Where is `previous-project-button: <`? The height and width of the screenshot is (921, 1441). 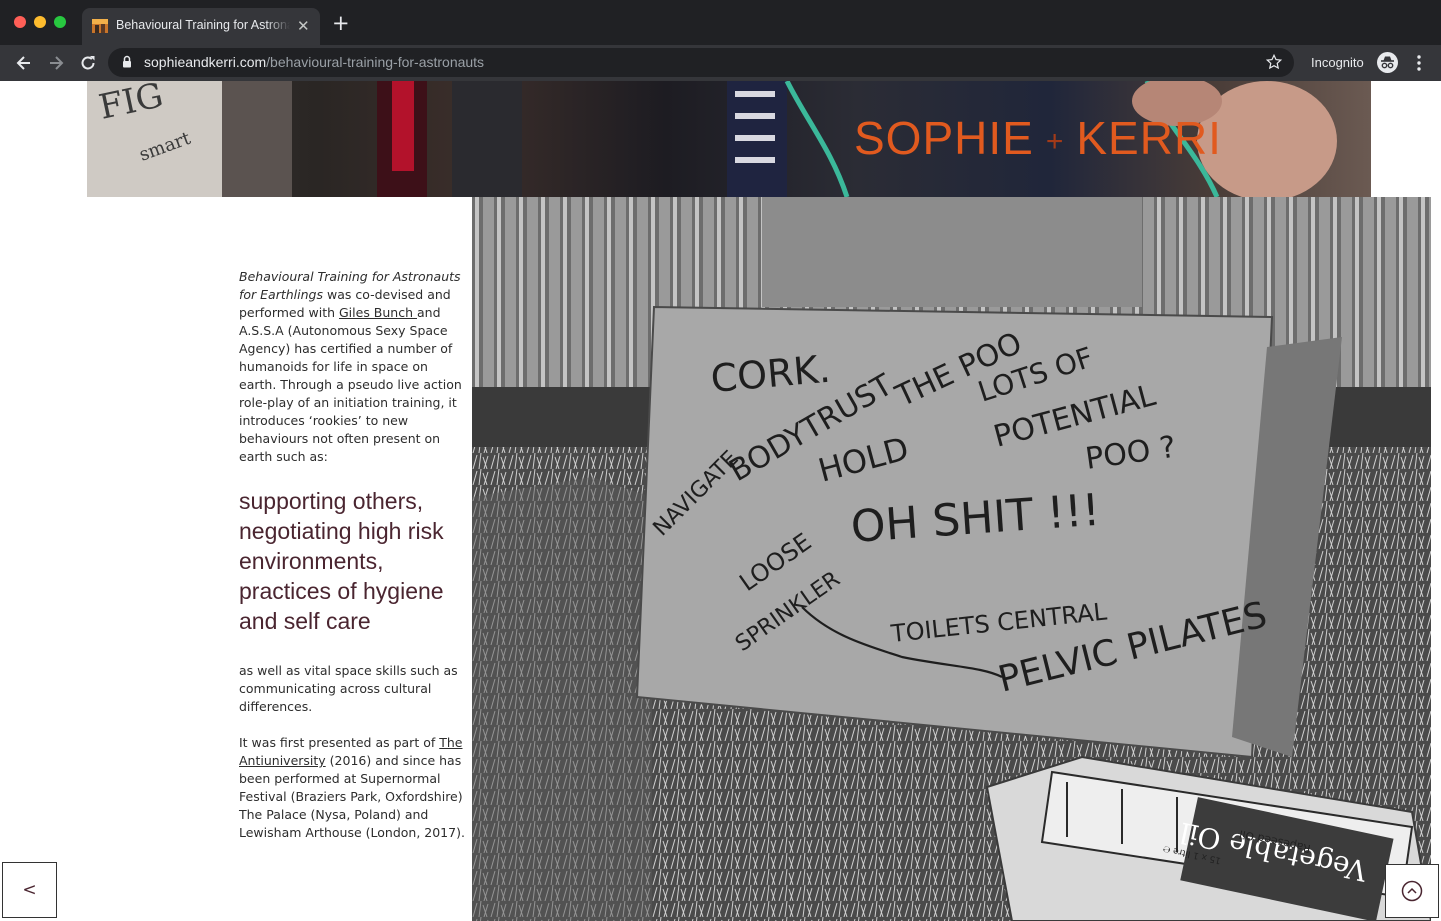
previous-project-button: < is located at coordinates (29, 890).